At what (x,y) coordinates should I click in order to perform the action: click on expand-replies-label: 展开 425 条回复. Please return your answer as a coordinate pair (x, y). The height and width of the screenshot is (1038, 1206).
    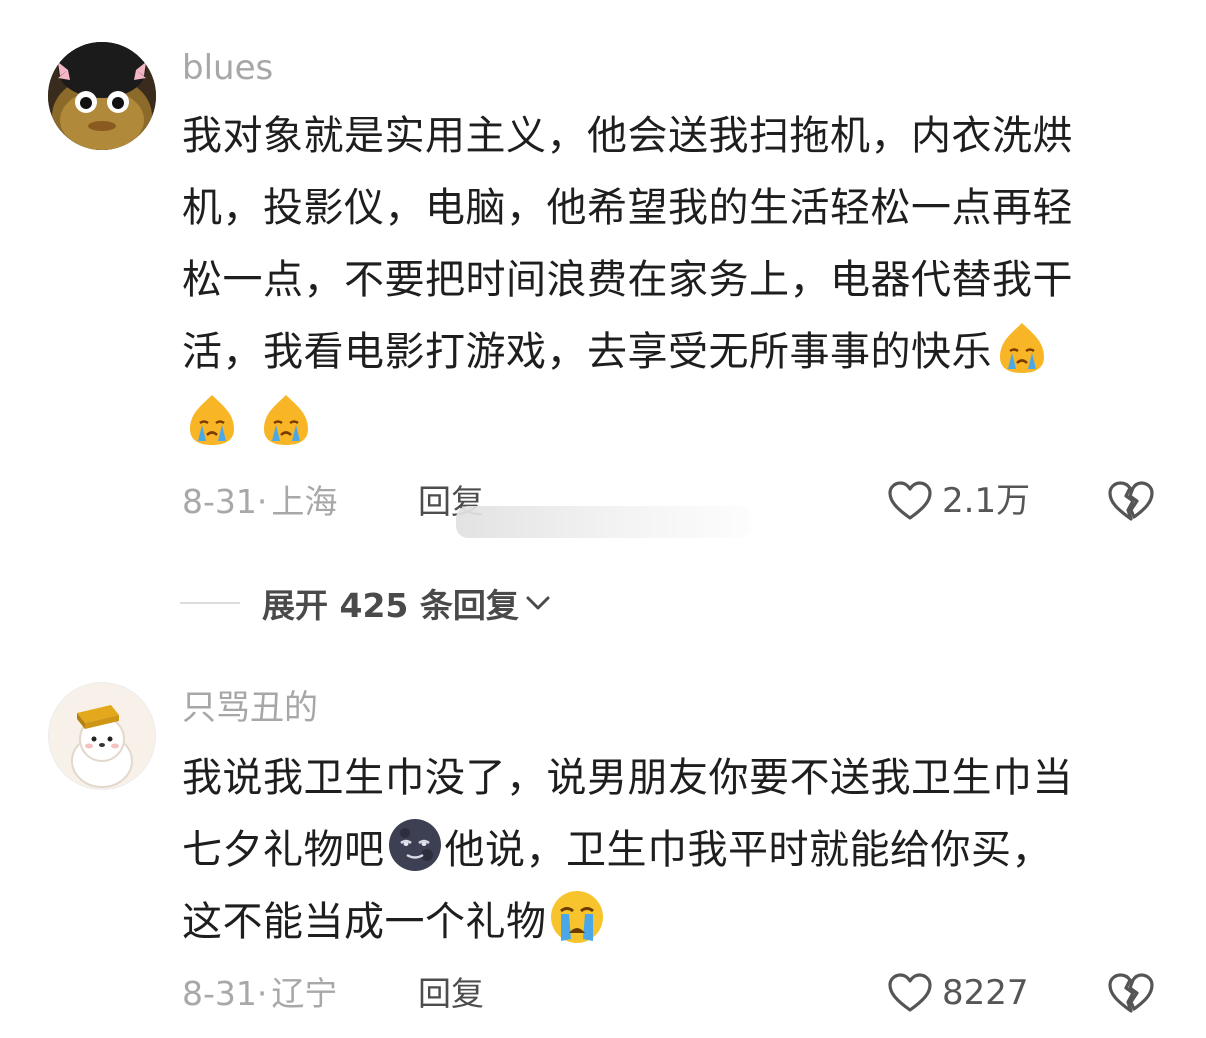
    Looking at the image, I should click on (390, 605).